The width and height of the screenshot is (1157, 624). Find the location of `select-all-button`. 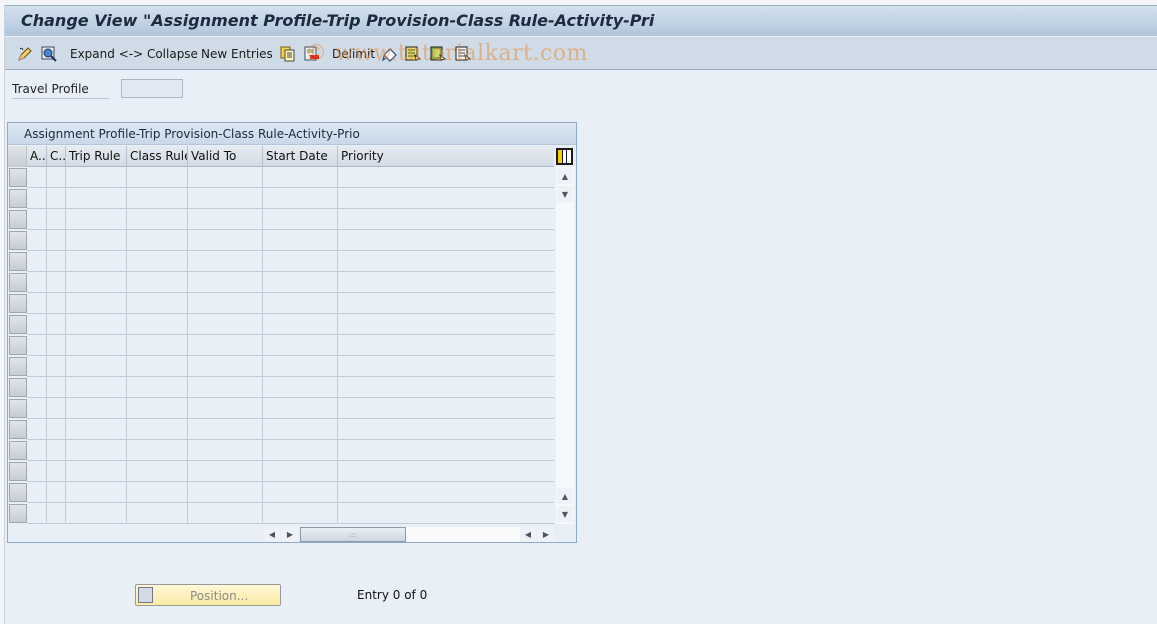

select-all-button is located at coordinates (413, 53).